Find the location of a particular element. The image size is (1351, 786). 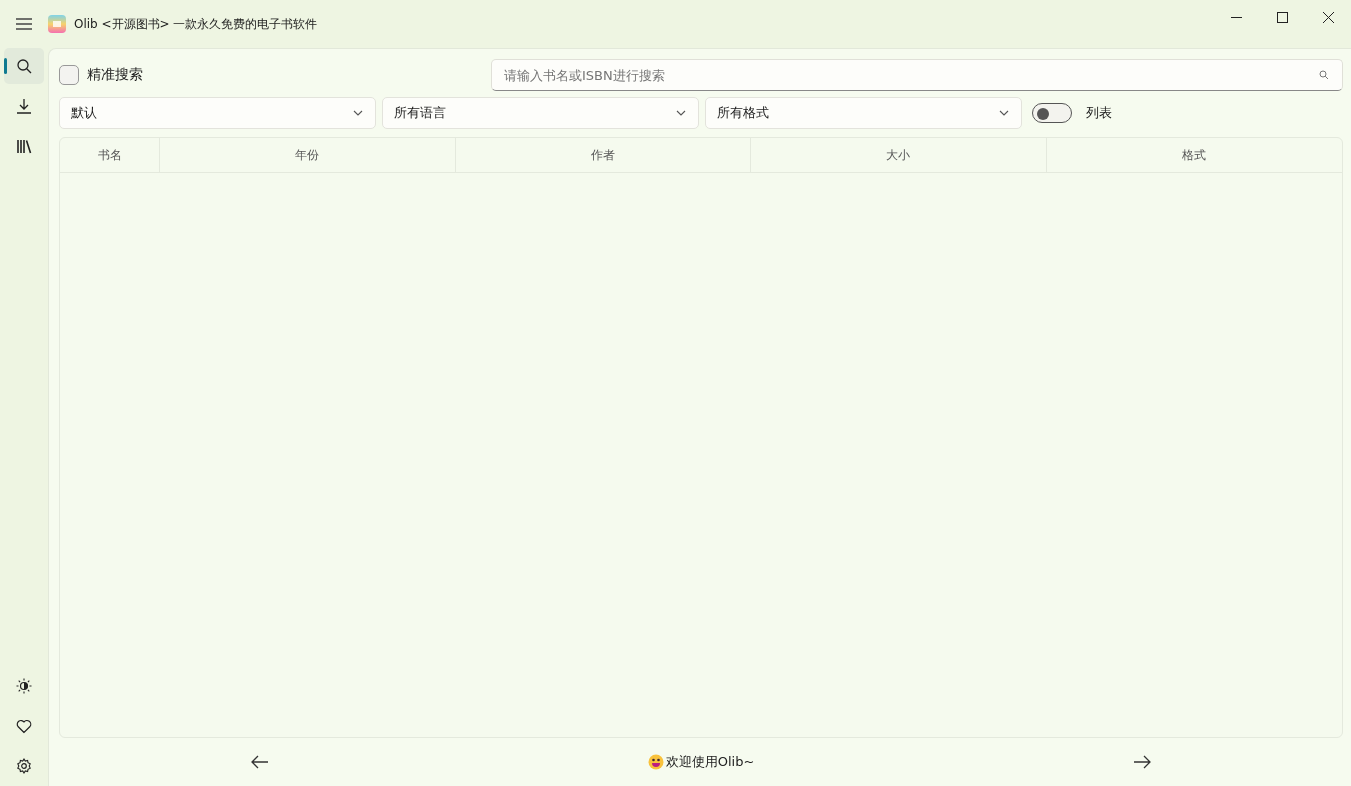

sidebar-item is located at coordinates (24, 66).